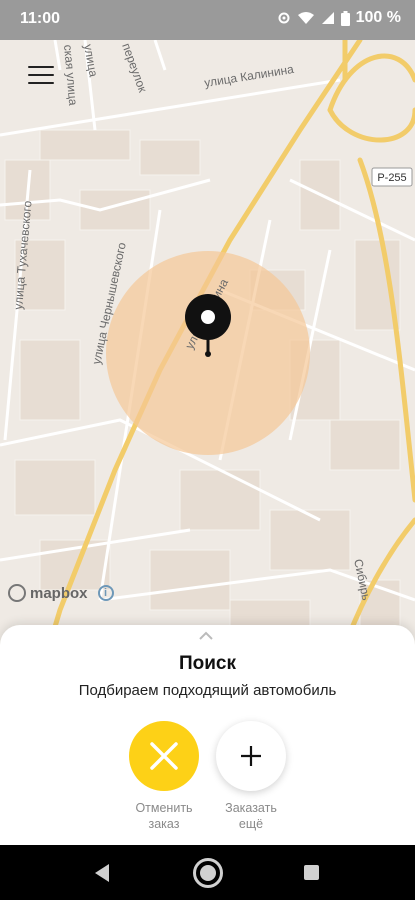 The height and width of the screenshot is (900, 415). Describe the element at coordinates (40, 18) in the screenshot. I see `status-time: 11:00` at that location.